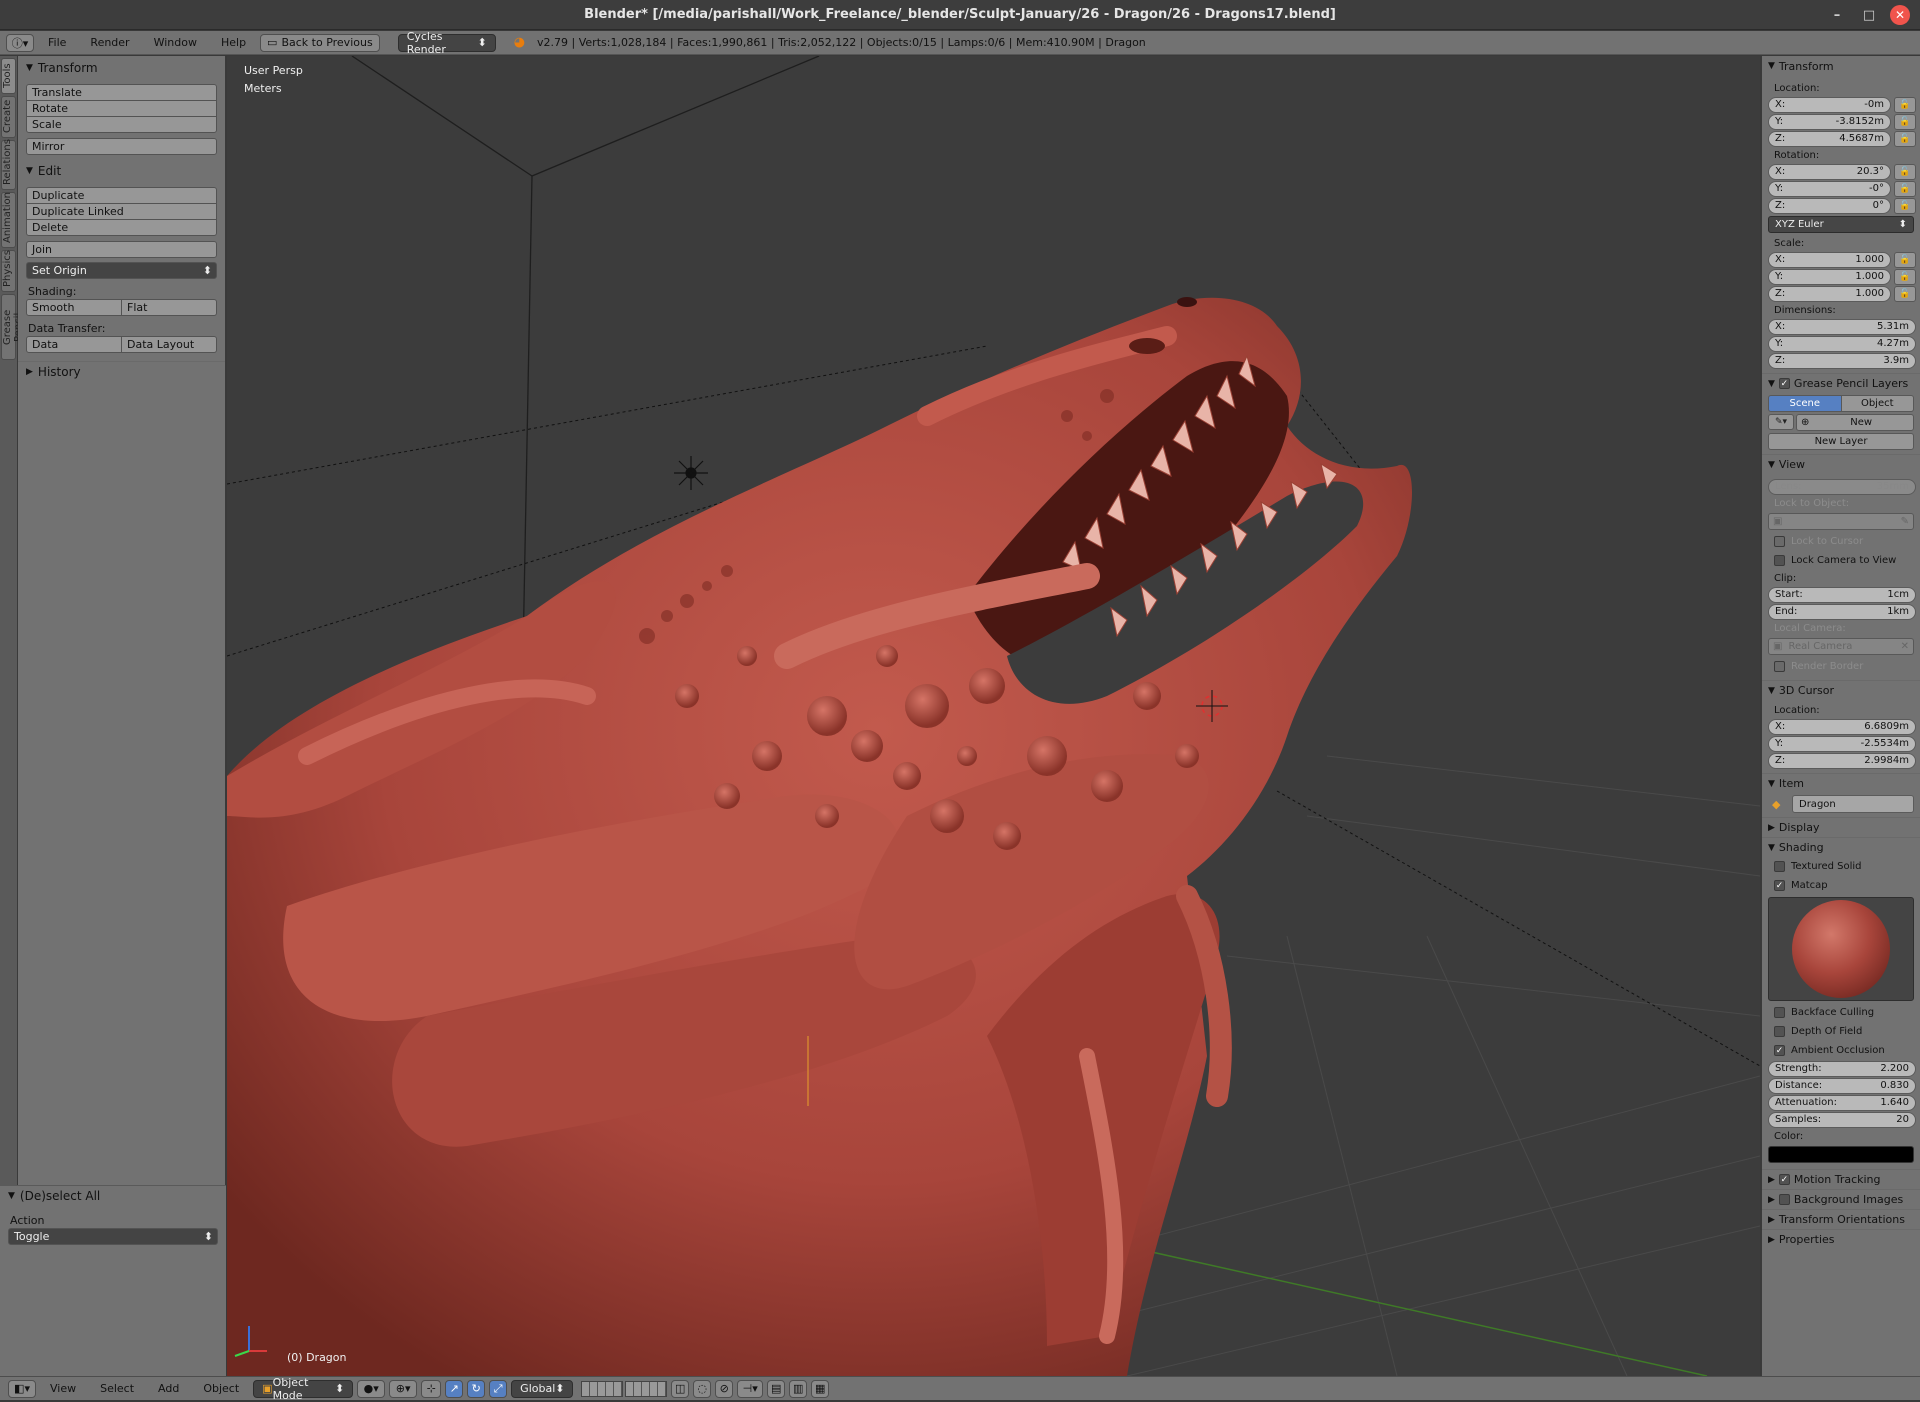 The height and width of the screenshot is (1402, 1920). Describe the element at coordinates (1829, 205) in the screenshot. I see `rotation-z-field: Z: 0°` at that location.